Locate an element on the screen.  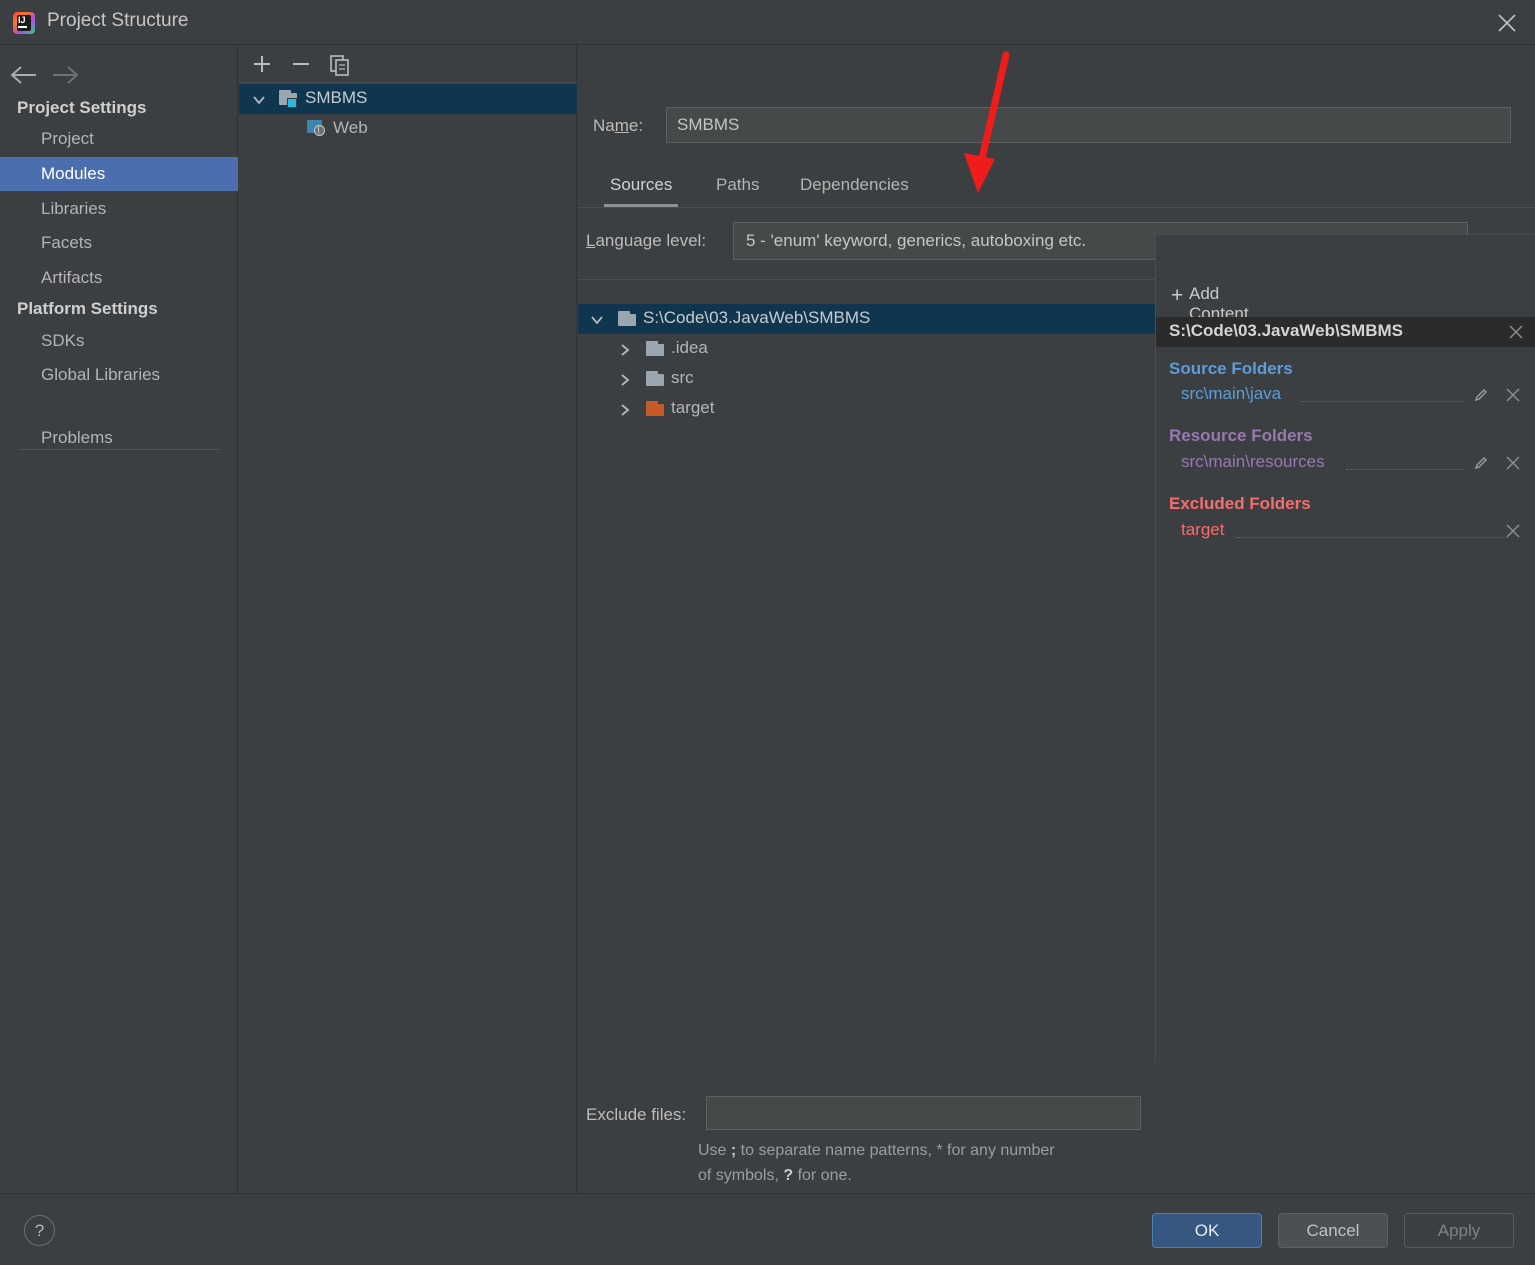
plus-icon: + is located at coordinates (1177, 295).